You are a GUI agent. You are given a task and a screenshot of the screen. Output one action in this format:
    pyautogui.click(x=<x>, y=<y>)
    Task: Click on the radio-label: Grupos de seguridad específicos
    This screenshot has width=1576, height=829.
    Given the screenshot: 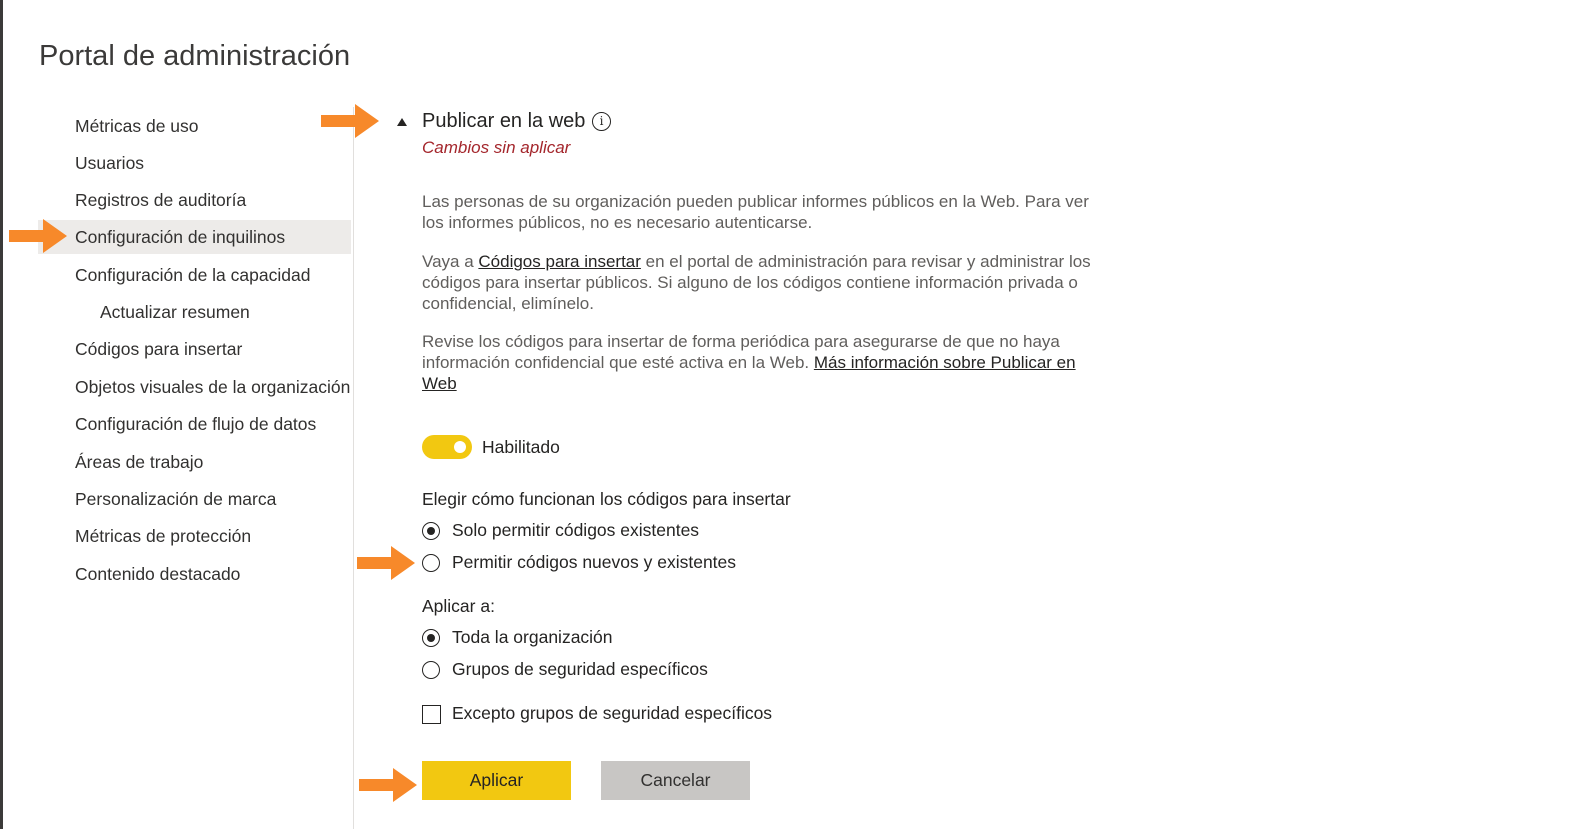 What is the action you would take?
    pyautogui.click(x=580, y=669)
    